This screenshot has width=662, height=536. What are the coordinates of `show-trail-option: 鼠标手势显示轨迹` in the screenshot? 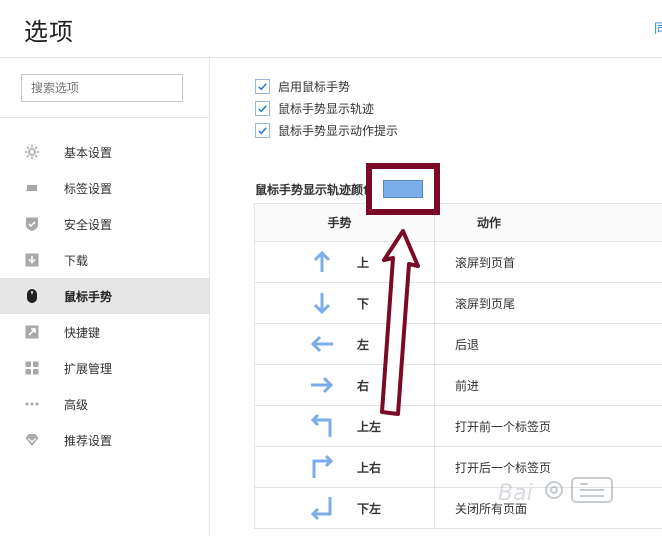 It's located at (314, 108).